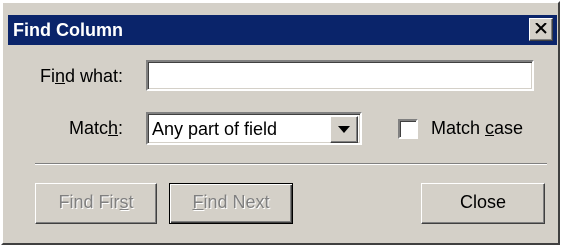 This screenshot has height=247, width=563. Describe the element at coordinates (291, 164) in the screenshot. I see `separator` at that location.